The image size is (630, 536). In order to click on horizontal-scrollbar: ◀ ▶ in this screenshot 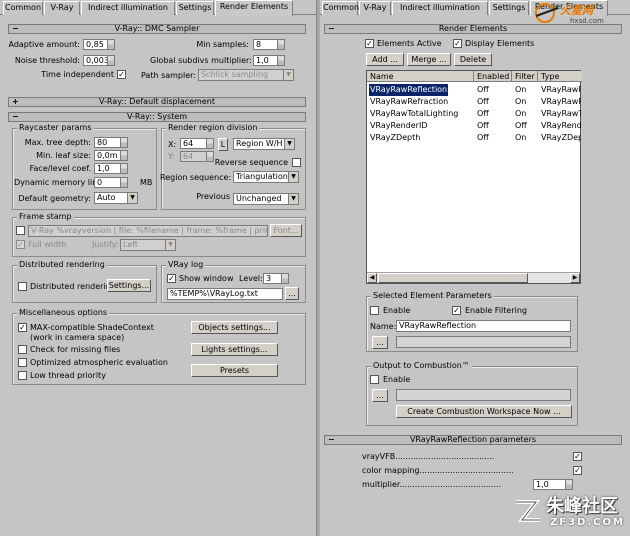, I will do `click(473, 277)`.